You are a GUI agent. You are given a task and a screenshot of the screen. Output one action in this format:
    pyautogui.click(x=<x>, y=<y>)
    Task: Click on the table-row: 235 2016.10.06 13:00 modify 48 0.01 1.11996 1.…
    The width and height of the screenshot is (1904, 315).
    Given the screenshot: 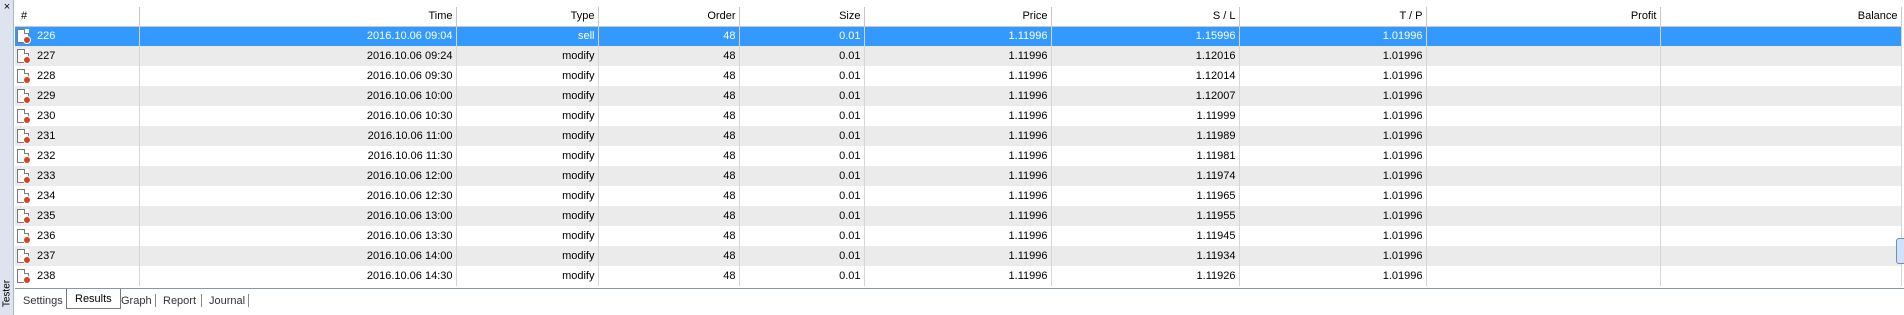 What is the action you would take?
    pyautogui.click(x=958, y=216)
    